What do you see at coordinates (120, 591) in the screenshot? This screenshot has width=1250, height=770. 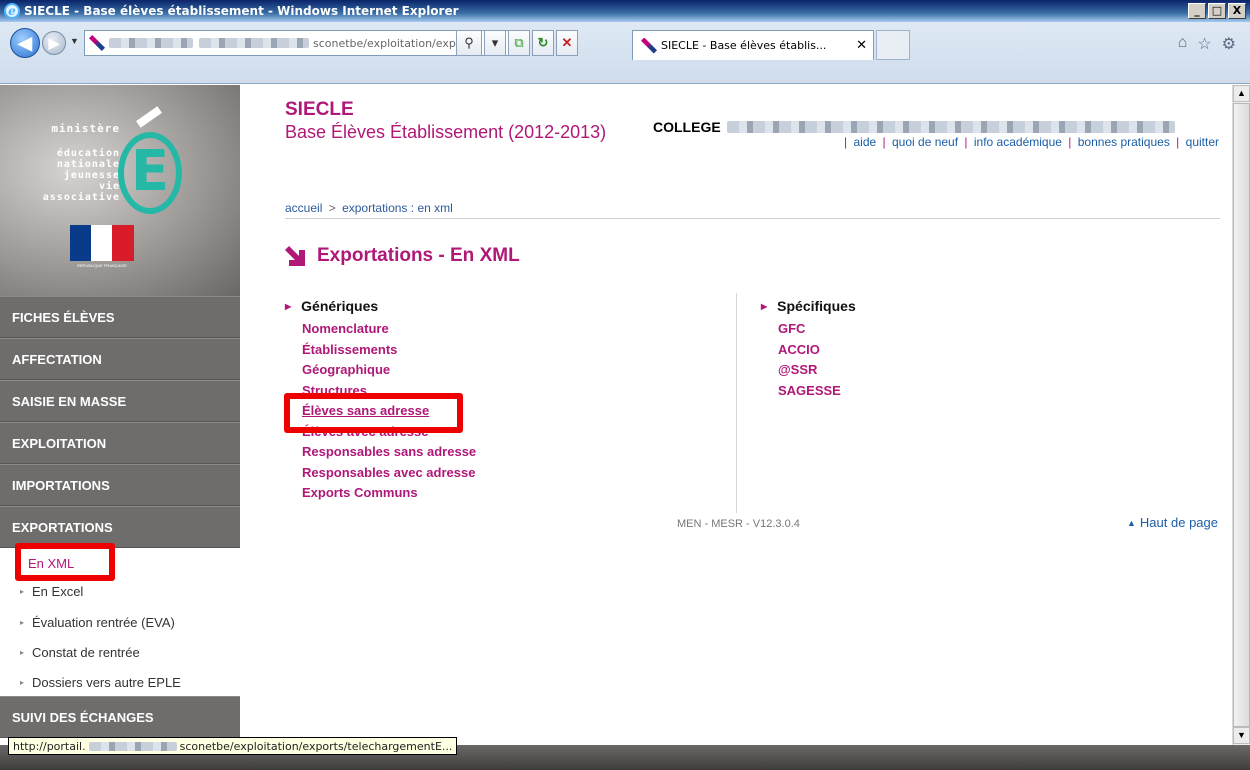 I see `submenu-en-excel: ▸ En Excel` at bounding box center [120, 591].